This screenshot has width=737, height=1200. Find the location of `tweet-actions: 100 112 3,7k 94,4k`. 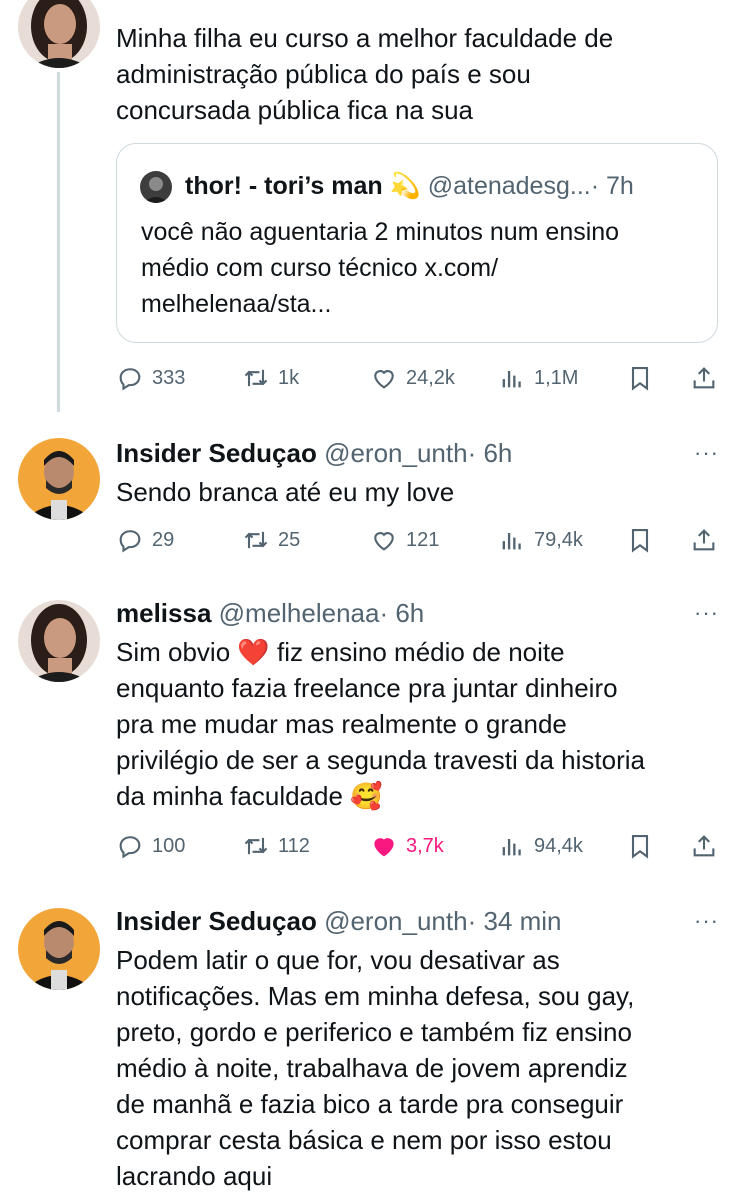

tweet-actions: 100 112 3,7k 94,4k is located at coordinates (418, 846).